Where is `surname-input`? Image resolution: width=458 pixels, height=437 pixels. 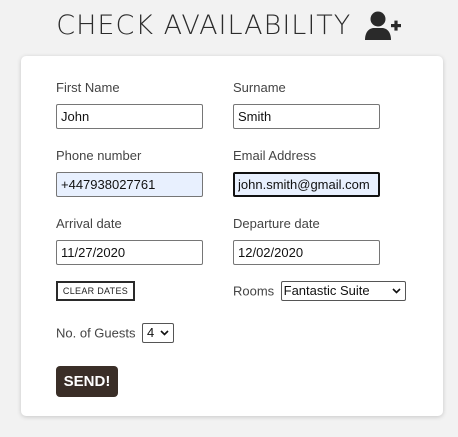
surname-input is located at coordinates (306, 116).